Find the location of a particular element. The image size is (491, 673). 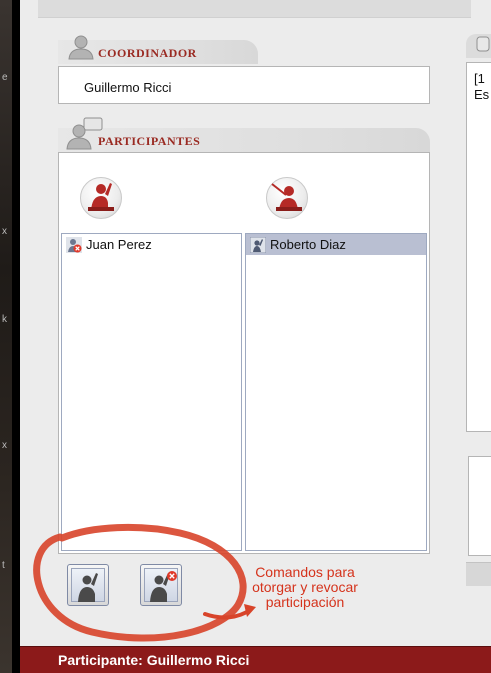

annotation-line: Comandos para is located at coordinates (305, 572).